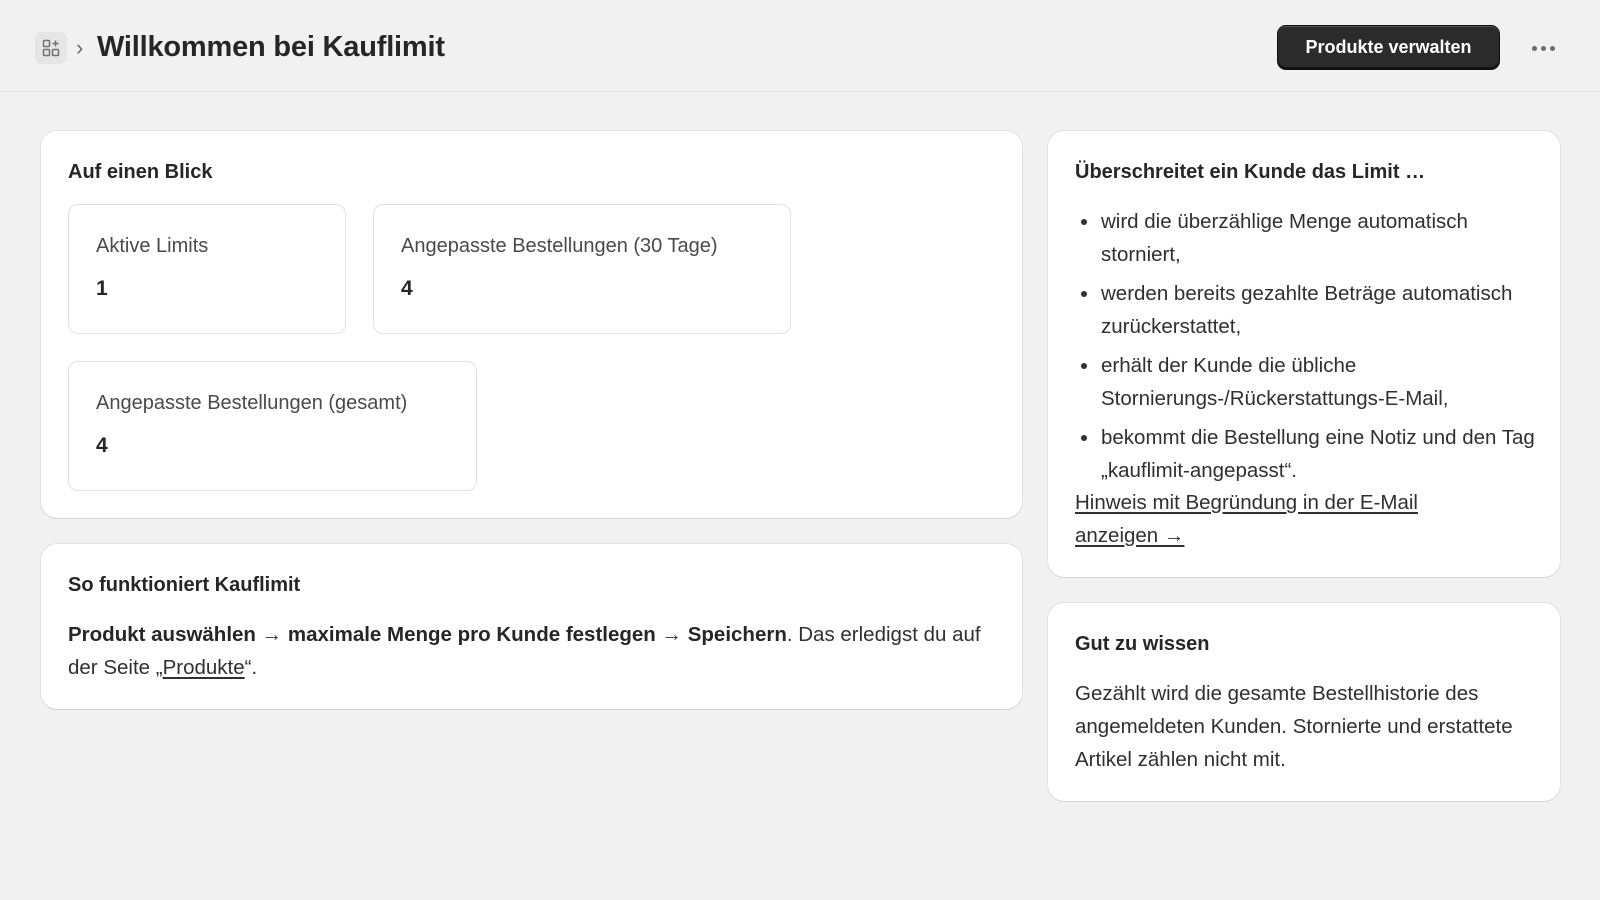  I want to click on stat-label: Aktive Limits, so click(152, 246).